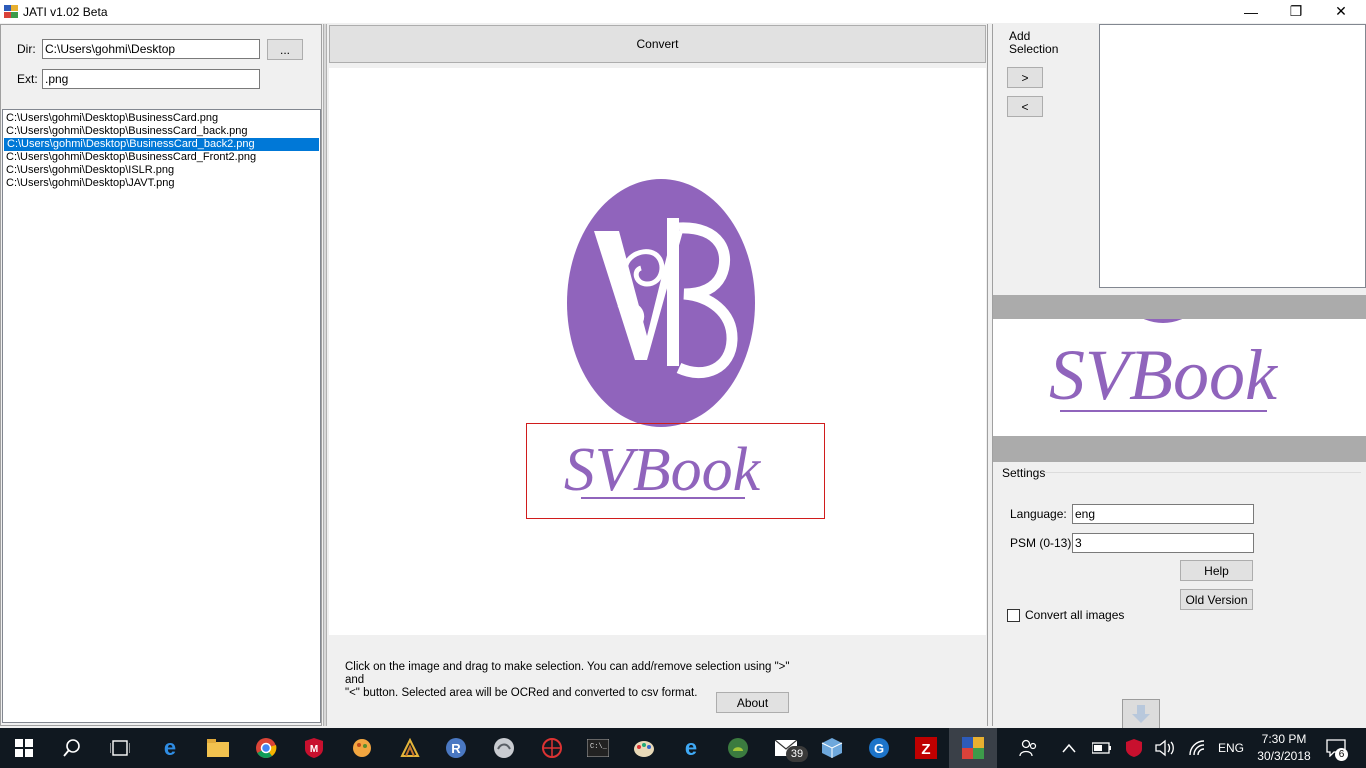  I want to click on g-app-icon: G, so click(879, 748).